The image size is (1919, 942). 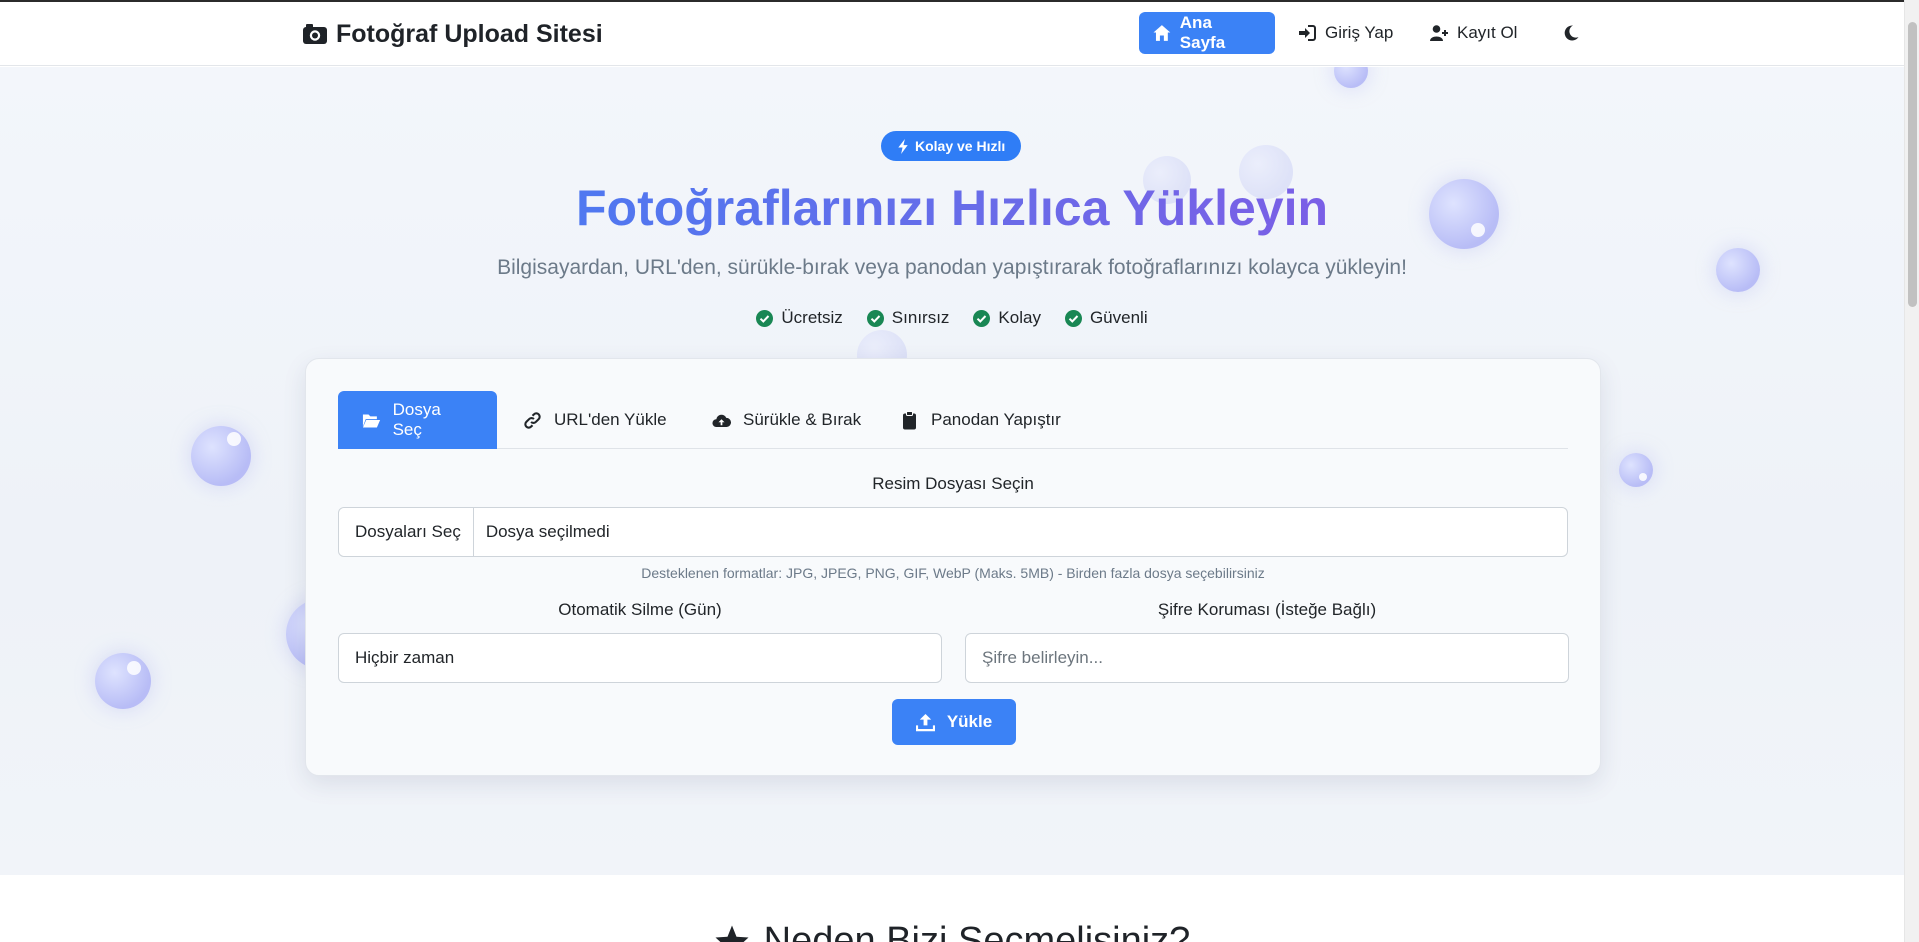 What do you see at coordinates (721, 420) in the screenshot?
I see `cloud-upload-icon` at bounding box center [721, 420].